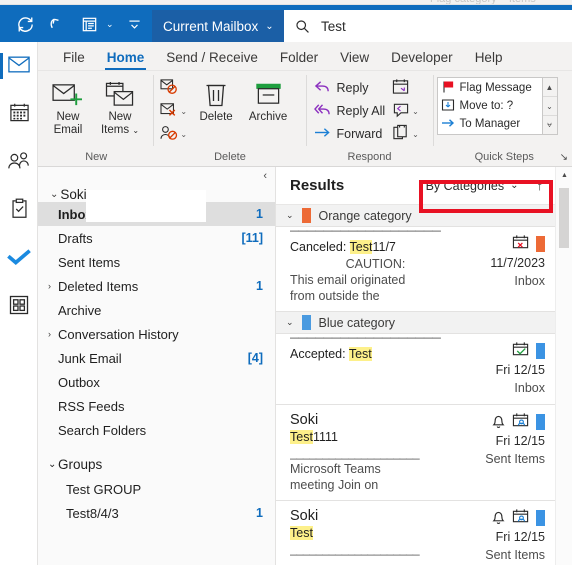  Describe the element at coordinates (156, 238) in the screenshot. I see `folder-item-drafts: Drafts [11]` at that location.